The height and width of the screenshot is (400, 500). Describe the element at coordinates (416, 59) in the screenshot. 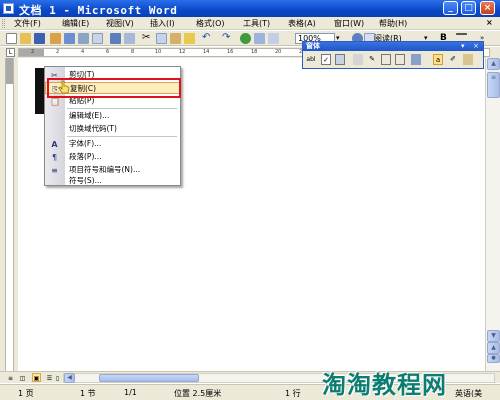

I see `field-shading-icon` at that location.